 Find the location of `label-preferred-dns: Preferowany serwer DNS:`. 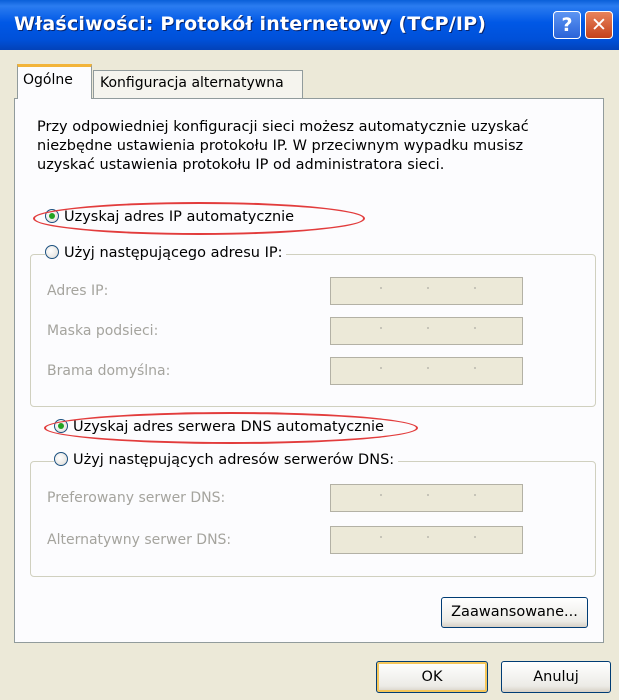

label-preferred-dns: Preferowany serwer DNS: is located at coordinates (136, 498).